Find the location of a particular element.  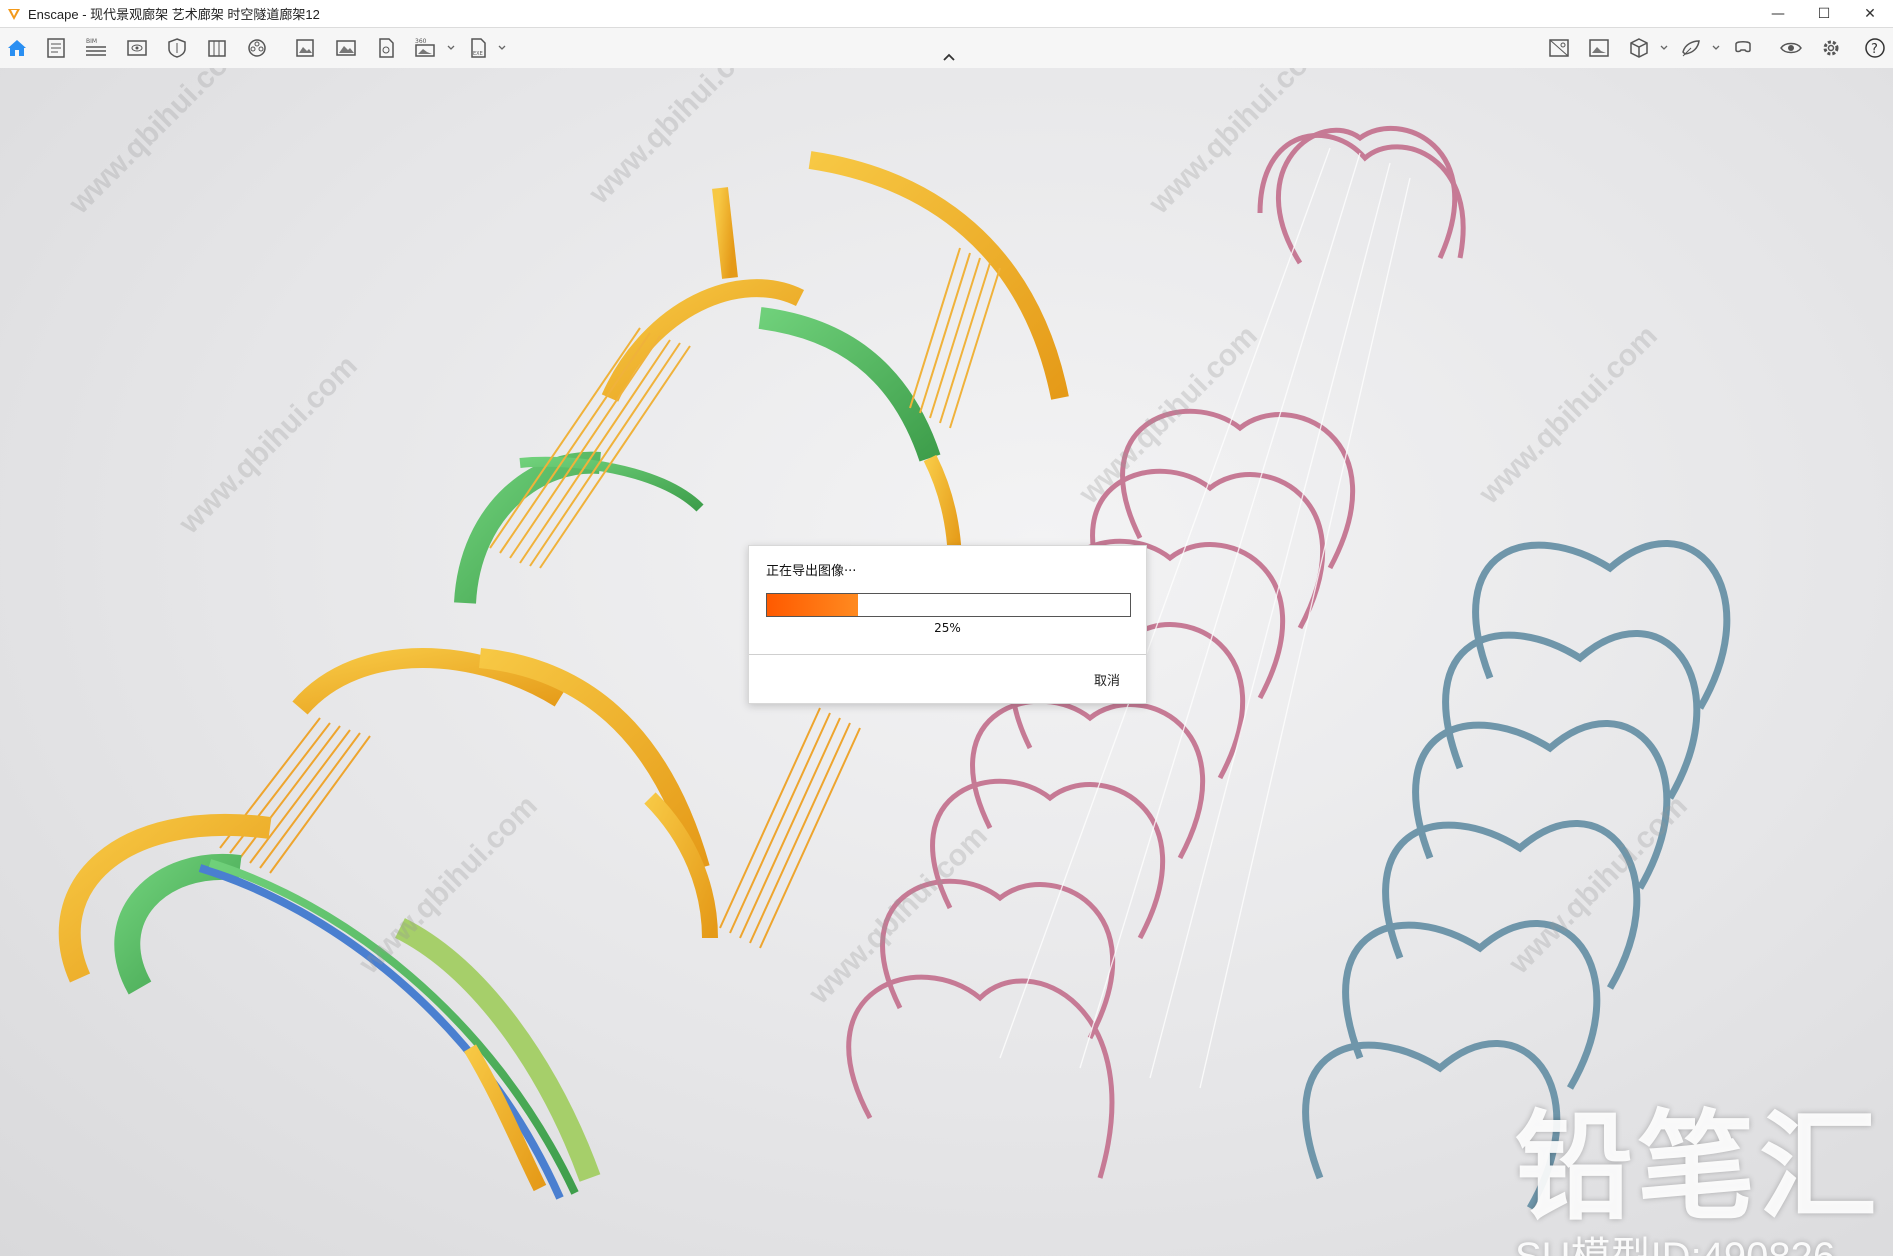

export-progress-bar is located at coordinates (948, 605).